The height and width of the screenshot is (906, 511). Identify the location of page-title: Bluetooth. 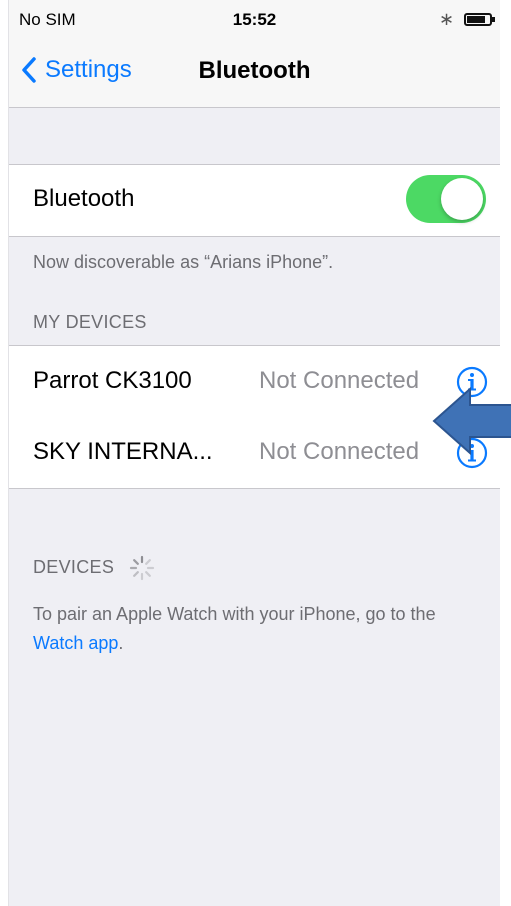
(254, 70).